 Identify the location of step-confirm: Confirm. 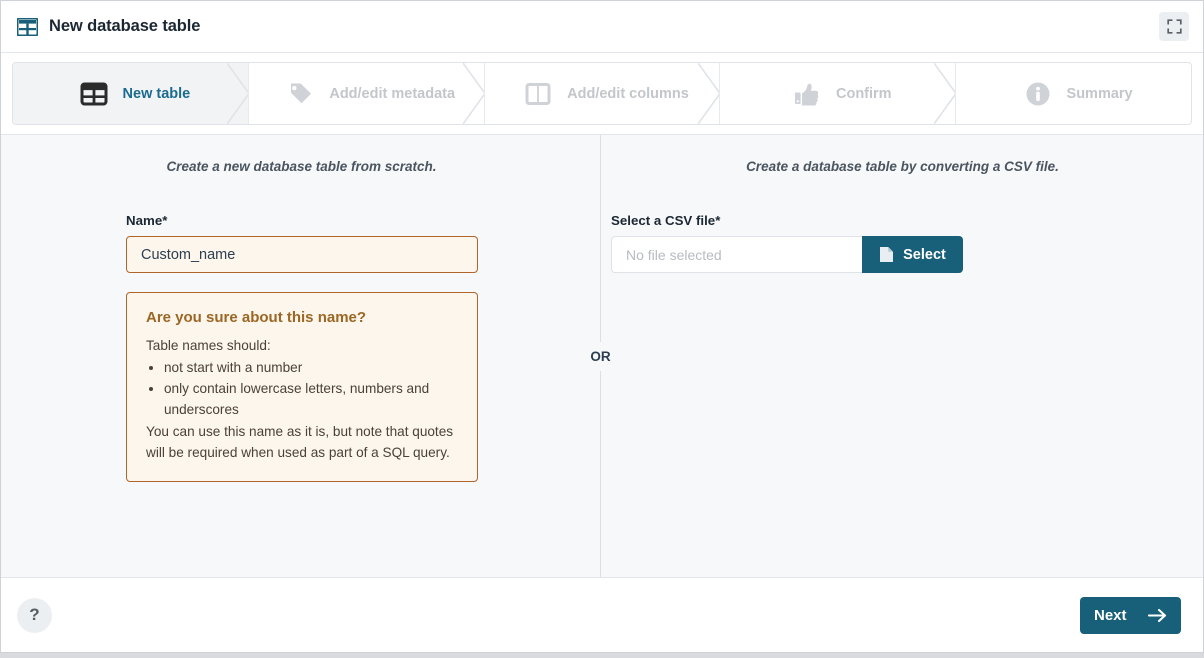
(838, 93).